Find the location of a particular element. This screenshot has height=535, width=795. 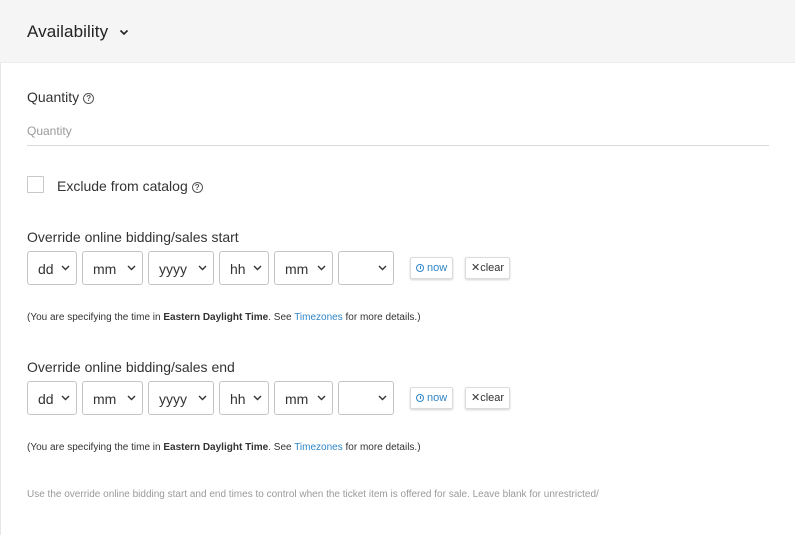

end-ampm-select is located at coordinates (366, 398).